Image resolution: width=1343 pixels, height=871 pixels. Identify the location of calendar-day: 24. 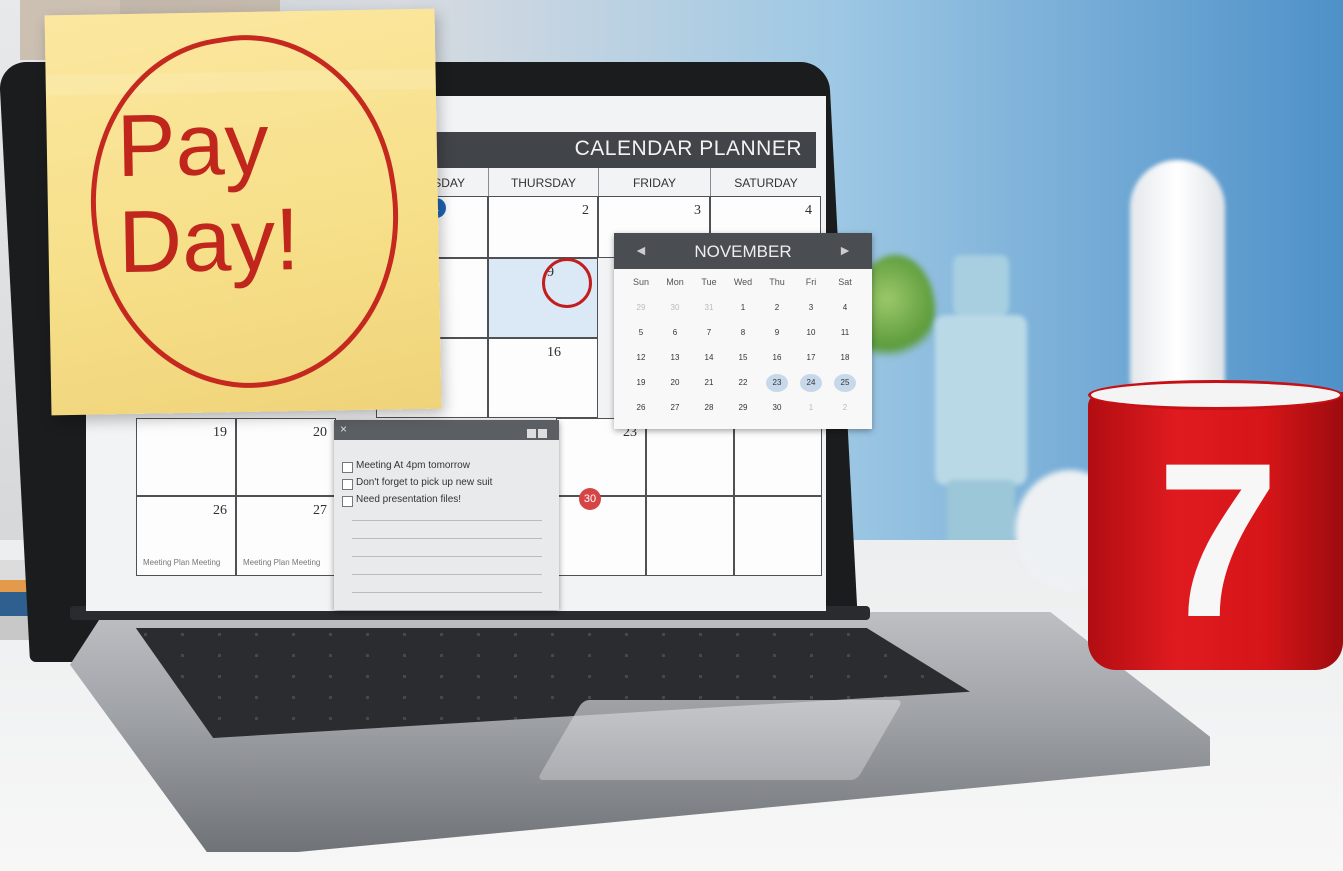
(811, 383).